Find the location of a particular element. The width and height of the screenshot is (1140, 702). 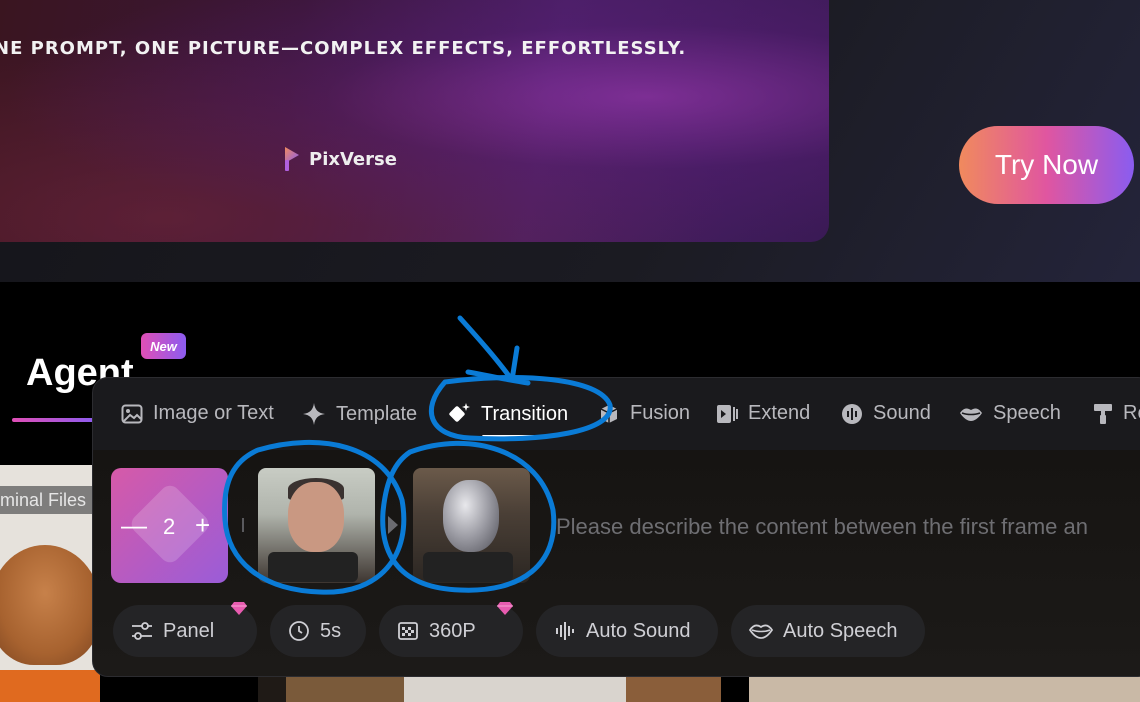

tab-restyle: Re is located at coordinates (1116, 413).